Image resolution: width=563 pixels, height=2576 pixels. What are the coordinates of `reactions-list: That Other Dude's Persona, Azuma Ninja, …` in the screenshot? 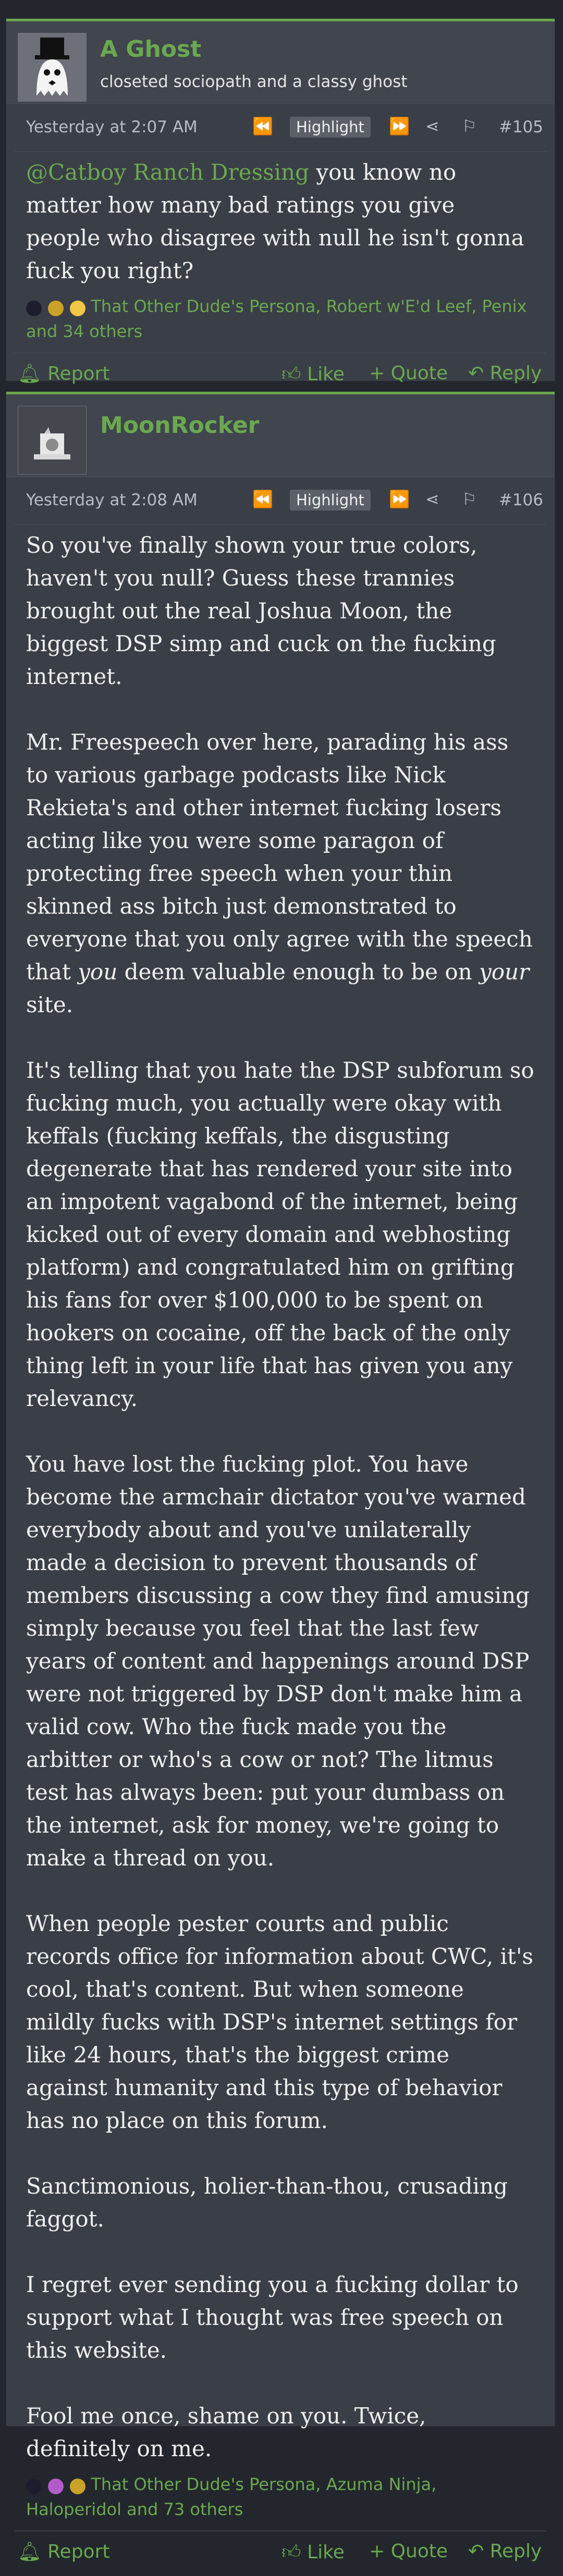 It's located at (231, 2496).